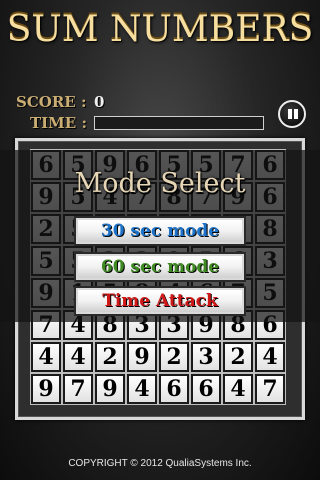  Describe the element at coordinates (51, 102) in the screenshot. I see `score-label: SCORE :` at that location.